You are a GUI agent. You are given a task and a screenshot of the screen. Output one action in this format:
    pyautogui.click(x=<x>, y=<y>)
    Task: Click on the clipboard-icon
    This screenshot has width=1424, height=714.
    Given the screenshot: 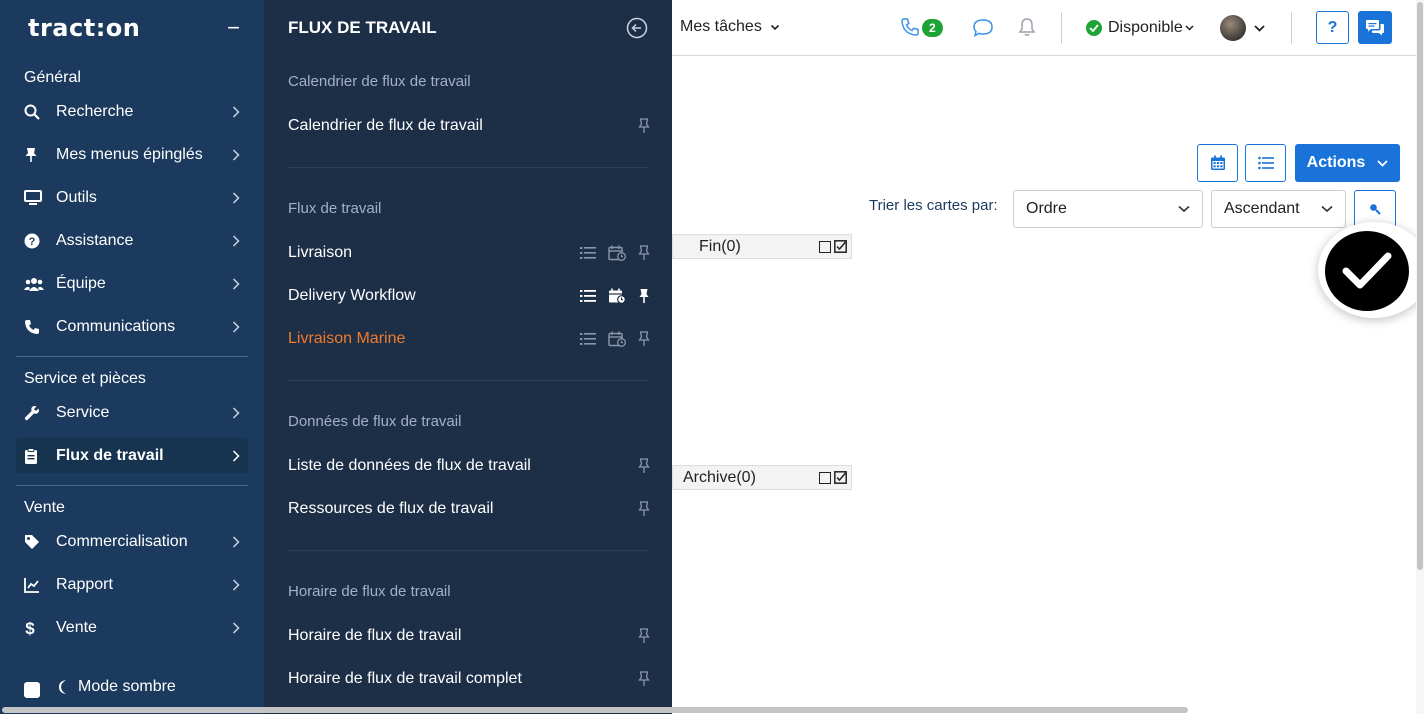 What is the action you would take?
    pyautogui.click(x=40, y=455)
    